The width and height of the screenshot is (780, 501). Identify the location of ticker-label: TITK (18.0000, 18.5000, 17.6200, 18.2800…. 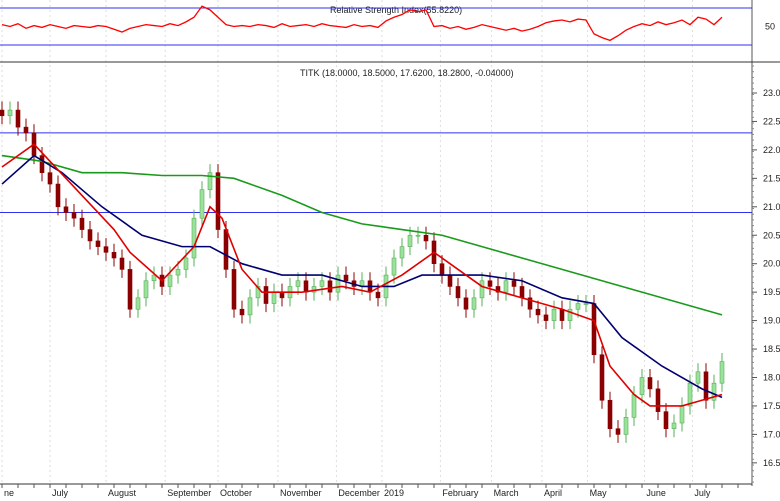
(407, 73).